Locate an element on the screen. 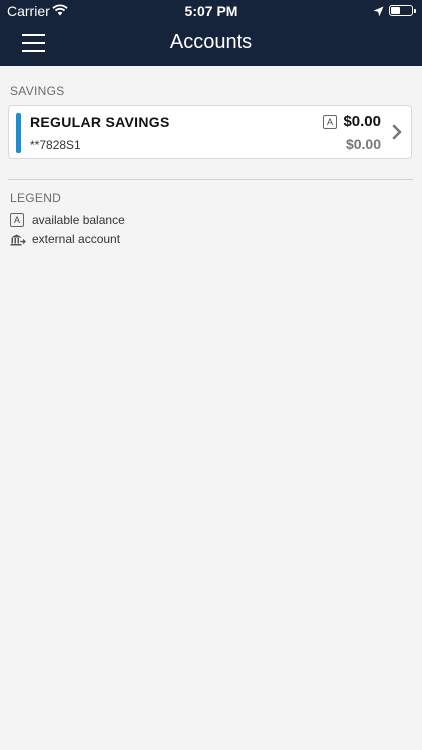 This screenshot has width=422, height=750. legend-text: external account is located at coordinates (76, 239).